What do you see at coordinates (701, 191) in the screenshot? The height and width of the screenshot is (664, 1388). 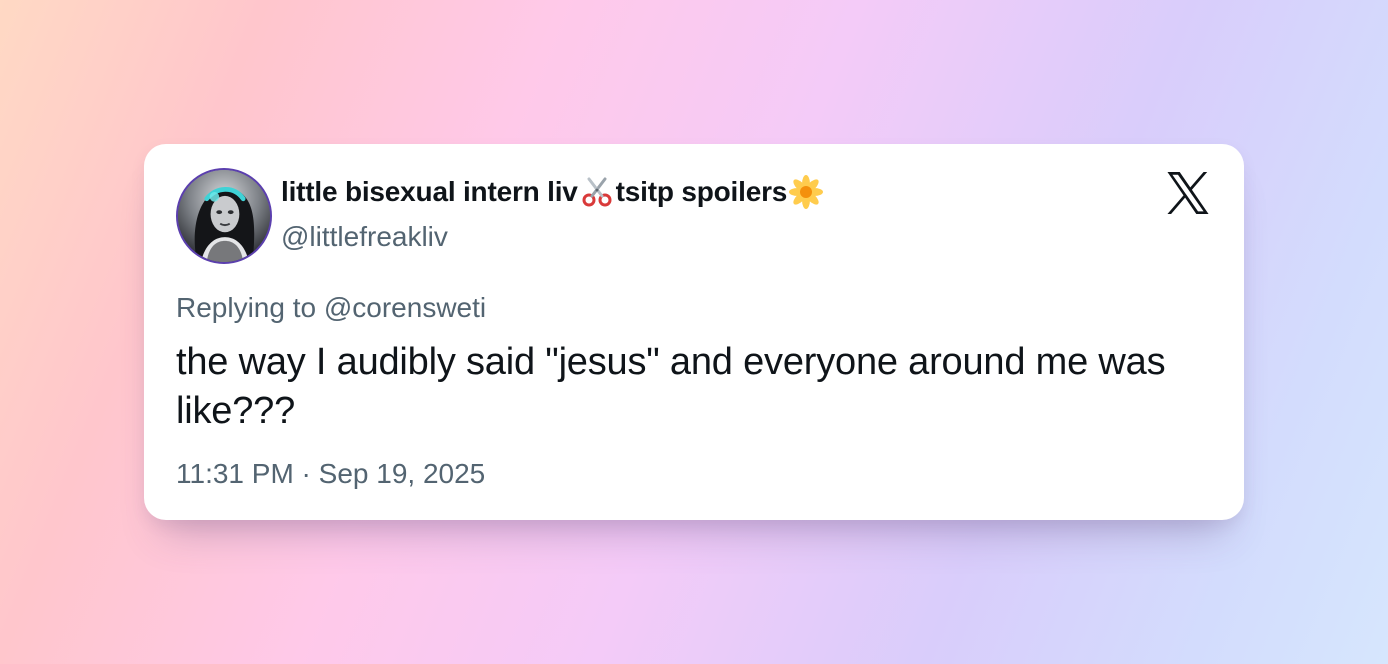 I see `display-name-suffix: tsitp spoilers` at bounding box center [701, 191].